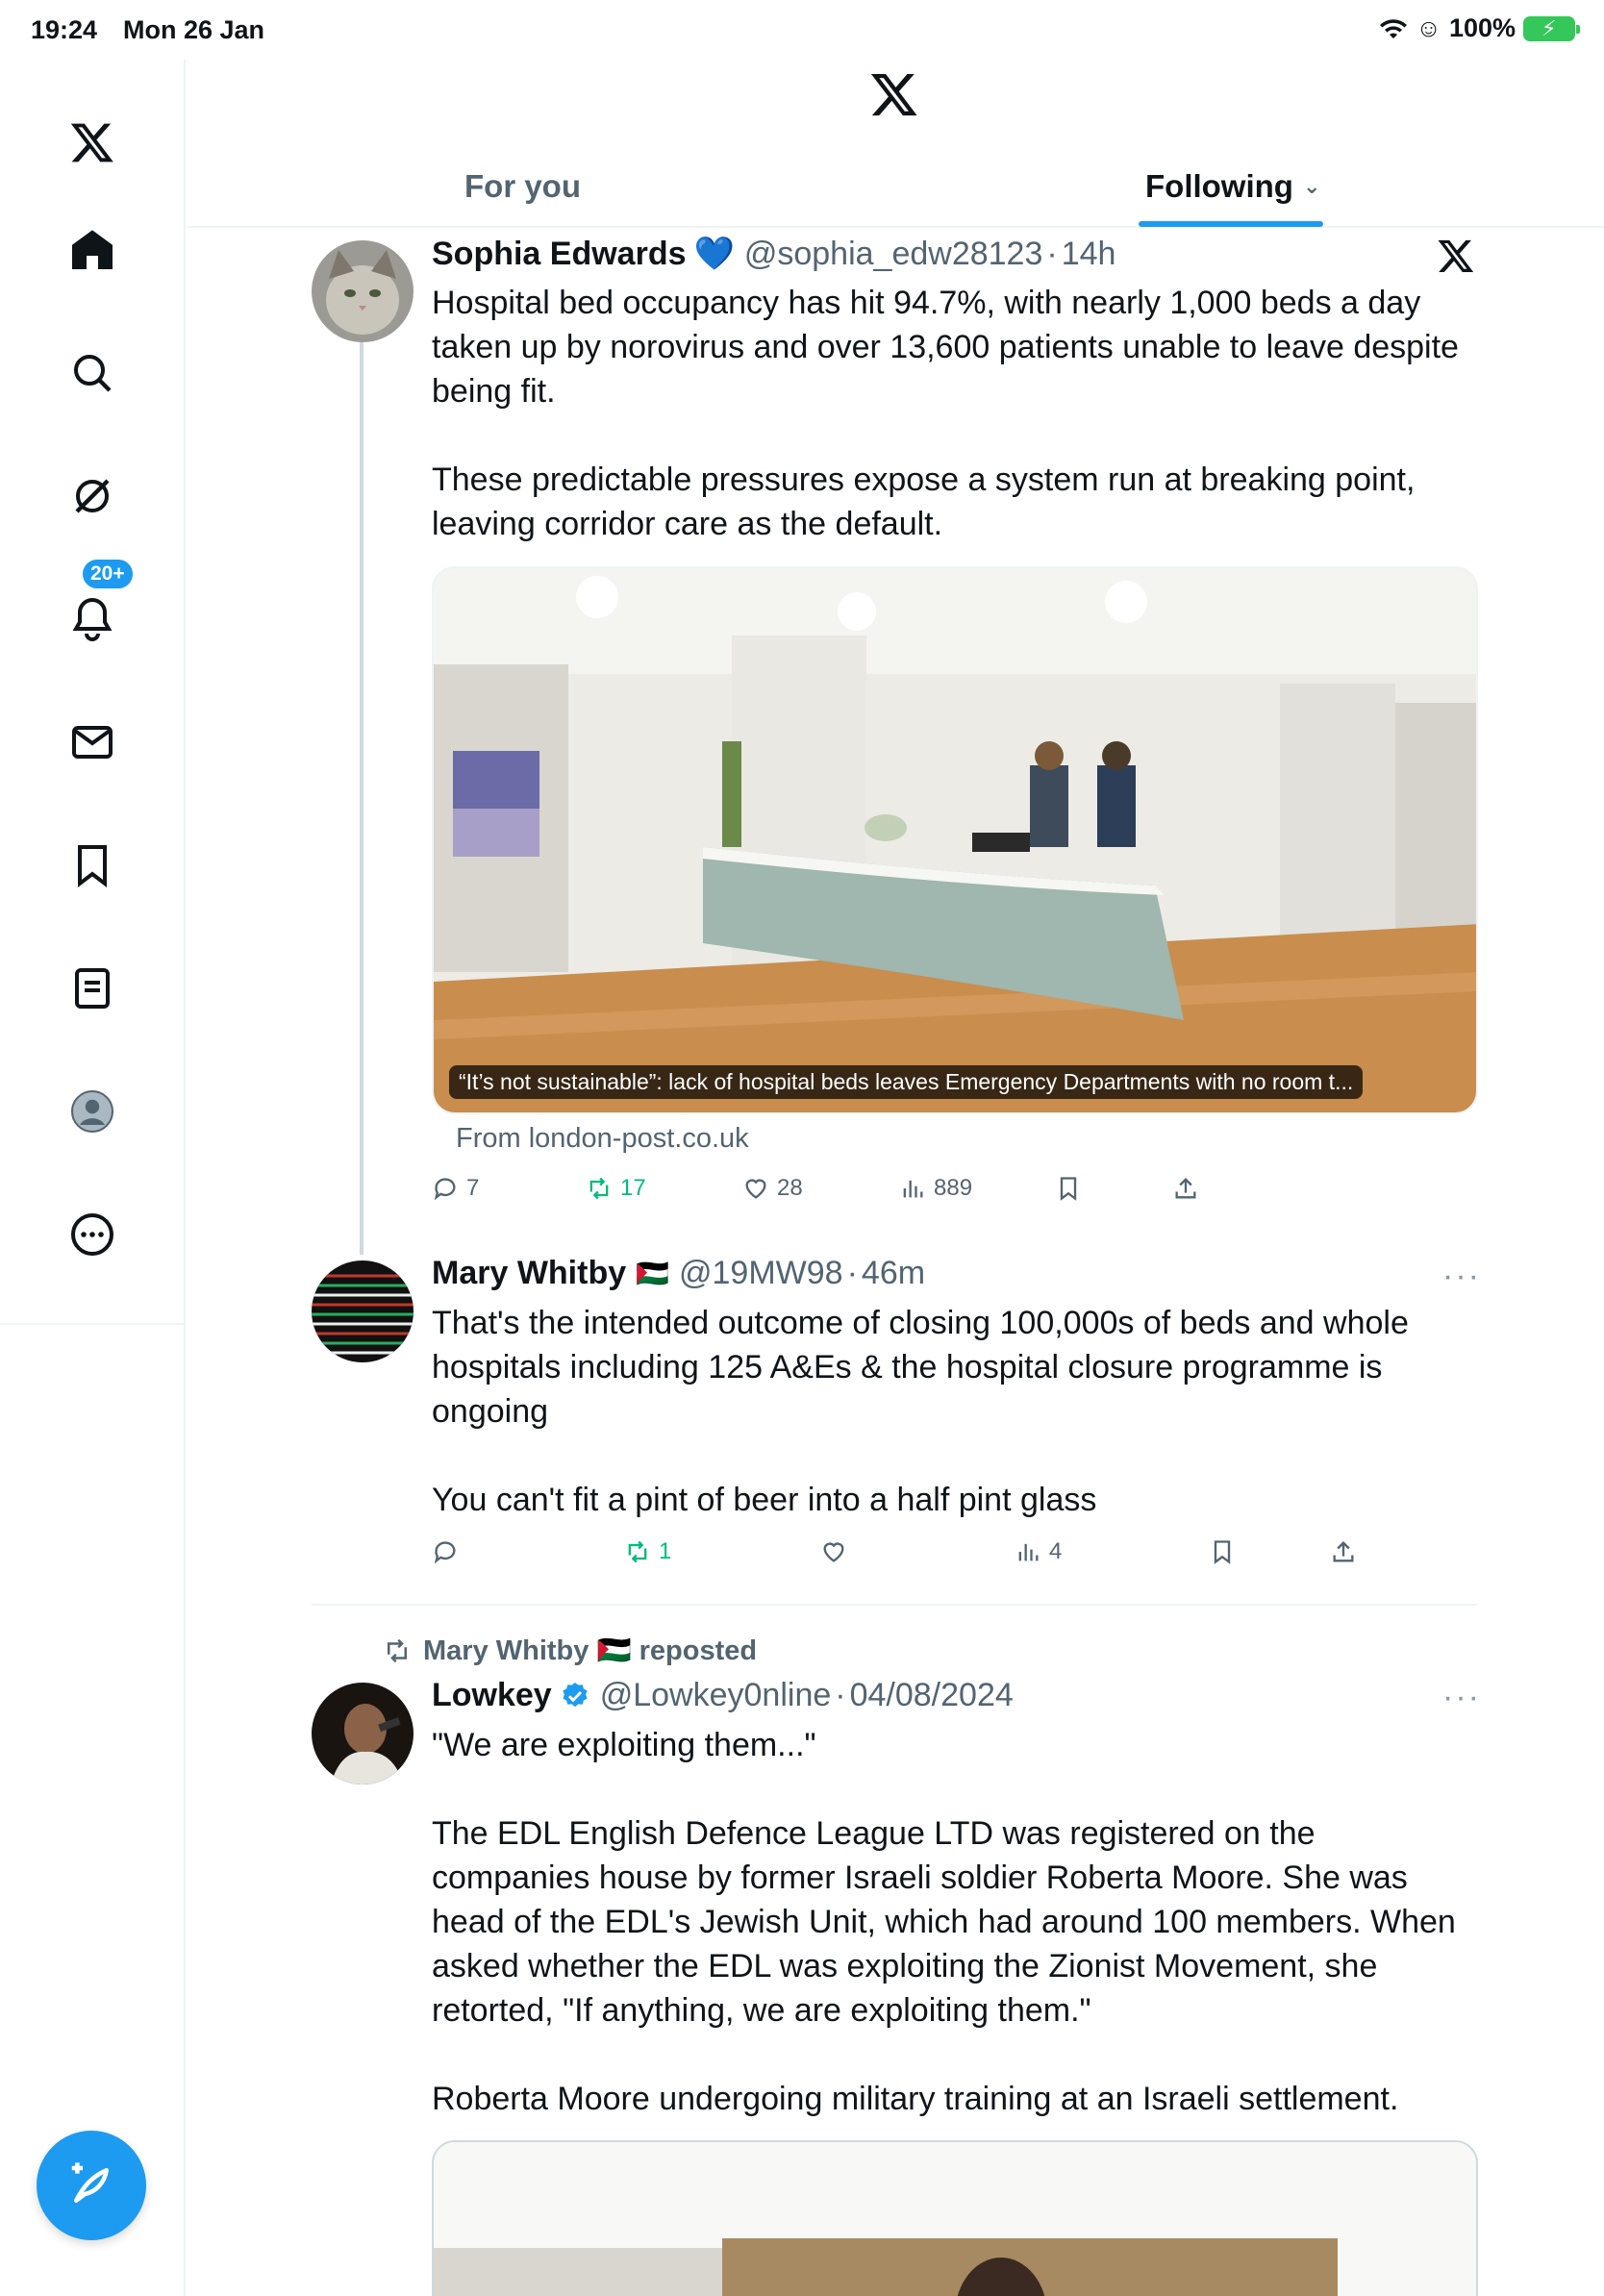 The width and height of the screenshot is (1604, 2296). I want to click on x-logo-icon, so click(92, 142).